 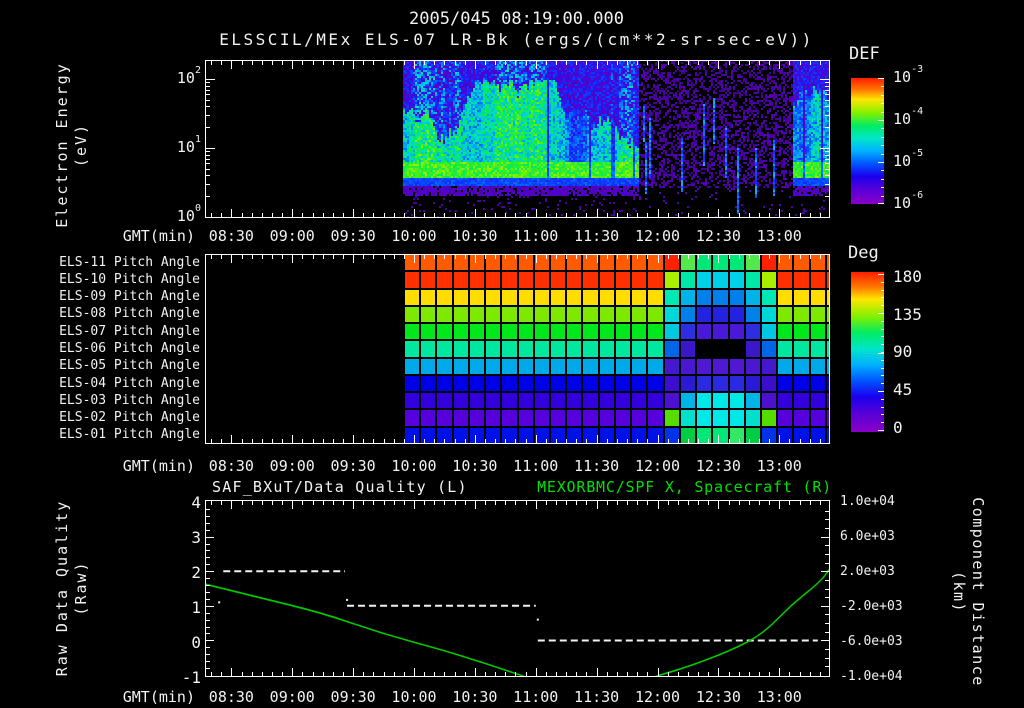 I want to click on distance-axis-label-unit: (km), so click(x=959, y=592).